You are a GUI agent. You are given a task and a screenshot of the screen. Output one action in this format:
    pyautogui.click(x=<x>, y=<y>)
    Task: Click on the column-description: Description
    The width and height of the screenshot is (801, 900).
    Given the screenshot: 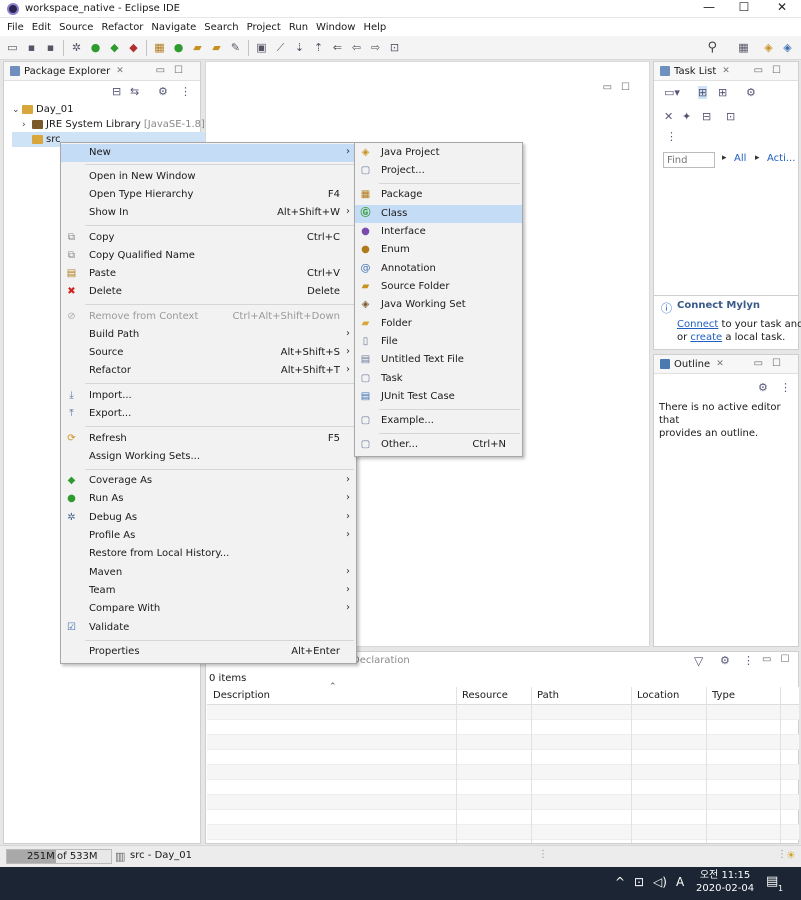 What is the action you would take?
    pyautogui.click(x=241, y=695)
    